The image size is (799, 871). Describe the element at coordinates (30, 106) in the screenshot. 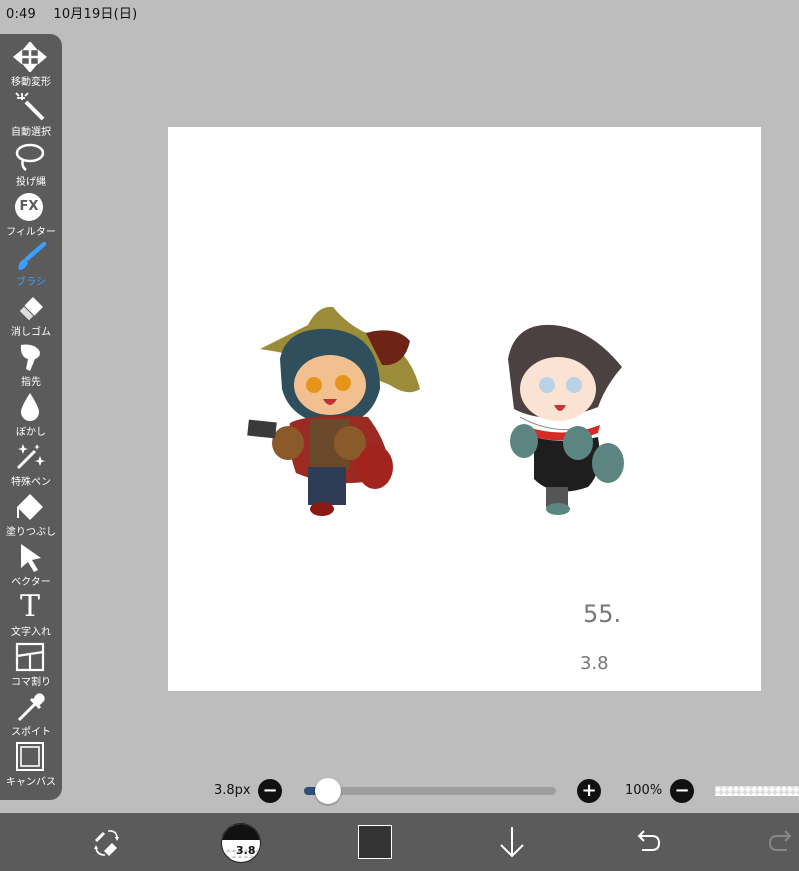

I see `magic-wand-icon` at that location.